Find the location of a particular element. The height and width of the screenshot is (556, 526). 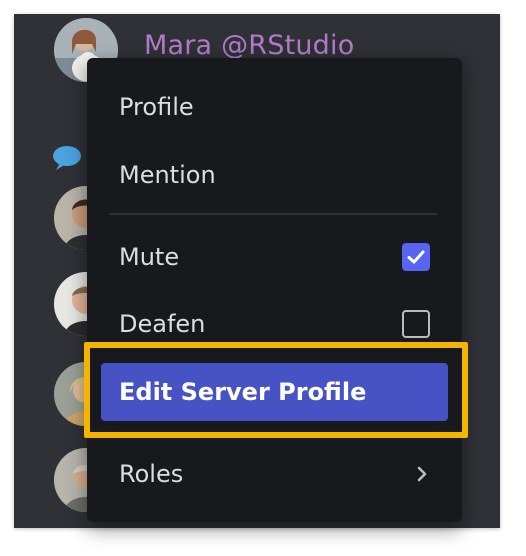

chevron-right-icon is located at coordinates (422, 474).